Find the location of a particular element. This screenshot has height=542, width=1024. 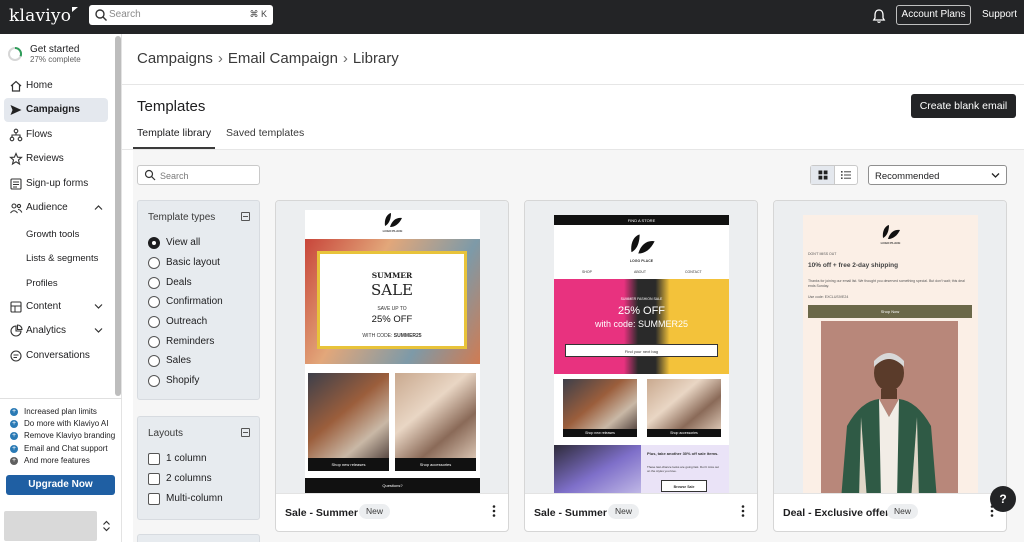

tab-saved-templates: Saved templates is located at coordinates (265, 133).